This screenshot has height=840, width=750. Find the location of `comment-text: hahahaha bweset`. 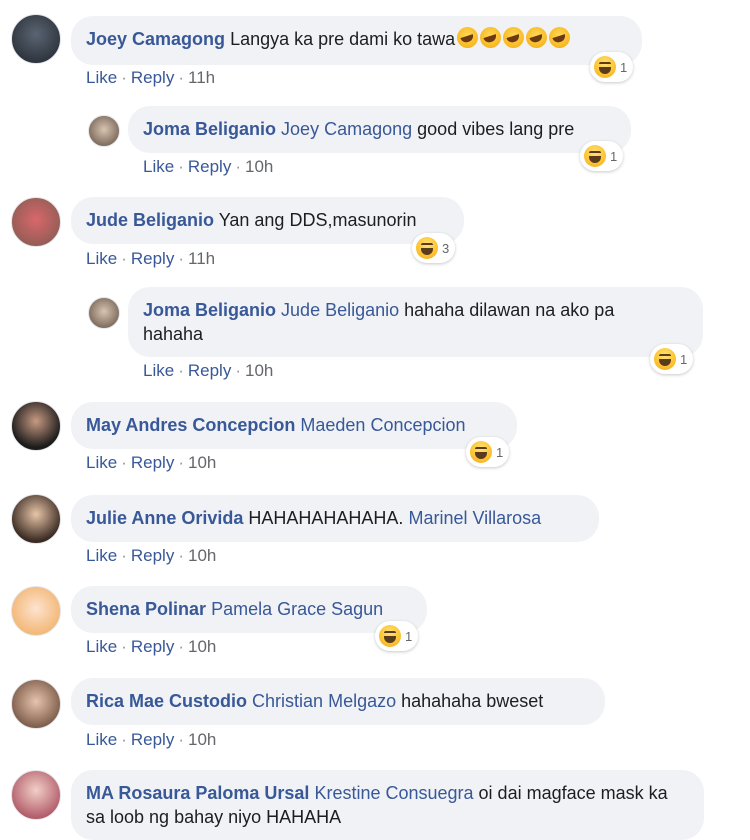

comment-text: hahahaha bweset is located at coordinates (472, 701).